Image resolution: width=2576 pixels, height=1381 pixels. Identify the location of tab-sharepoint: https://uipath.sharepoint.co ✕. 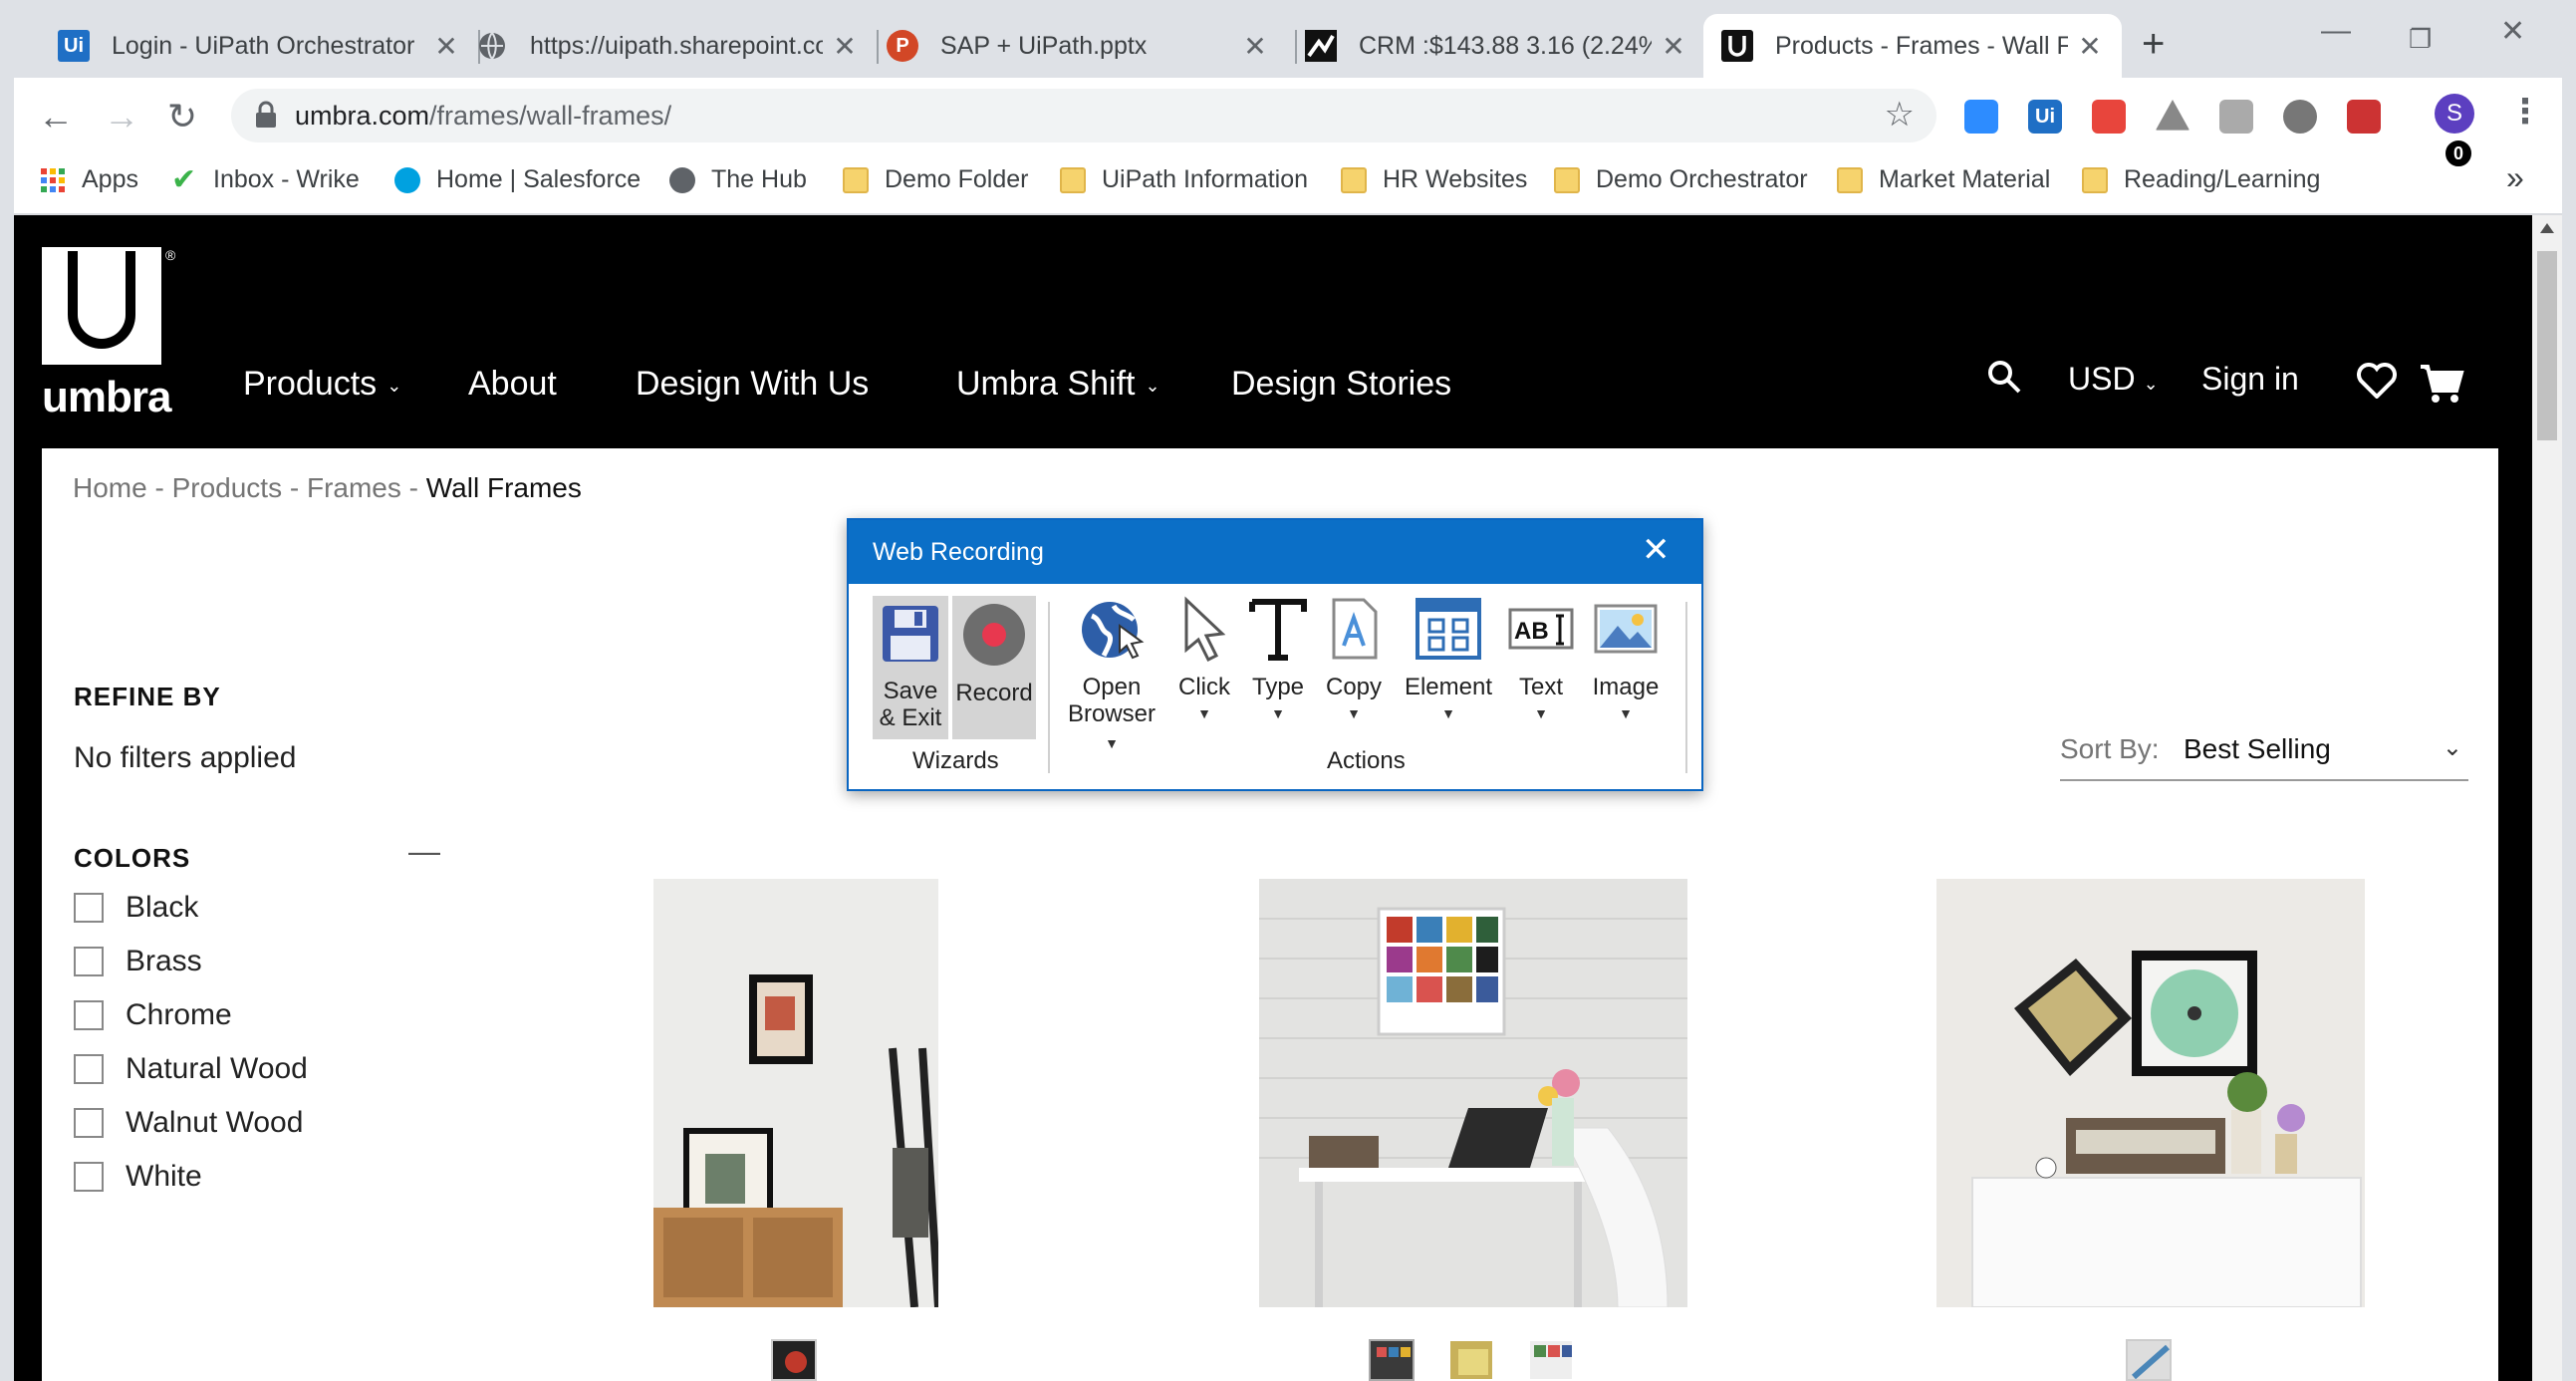
(667, 46).